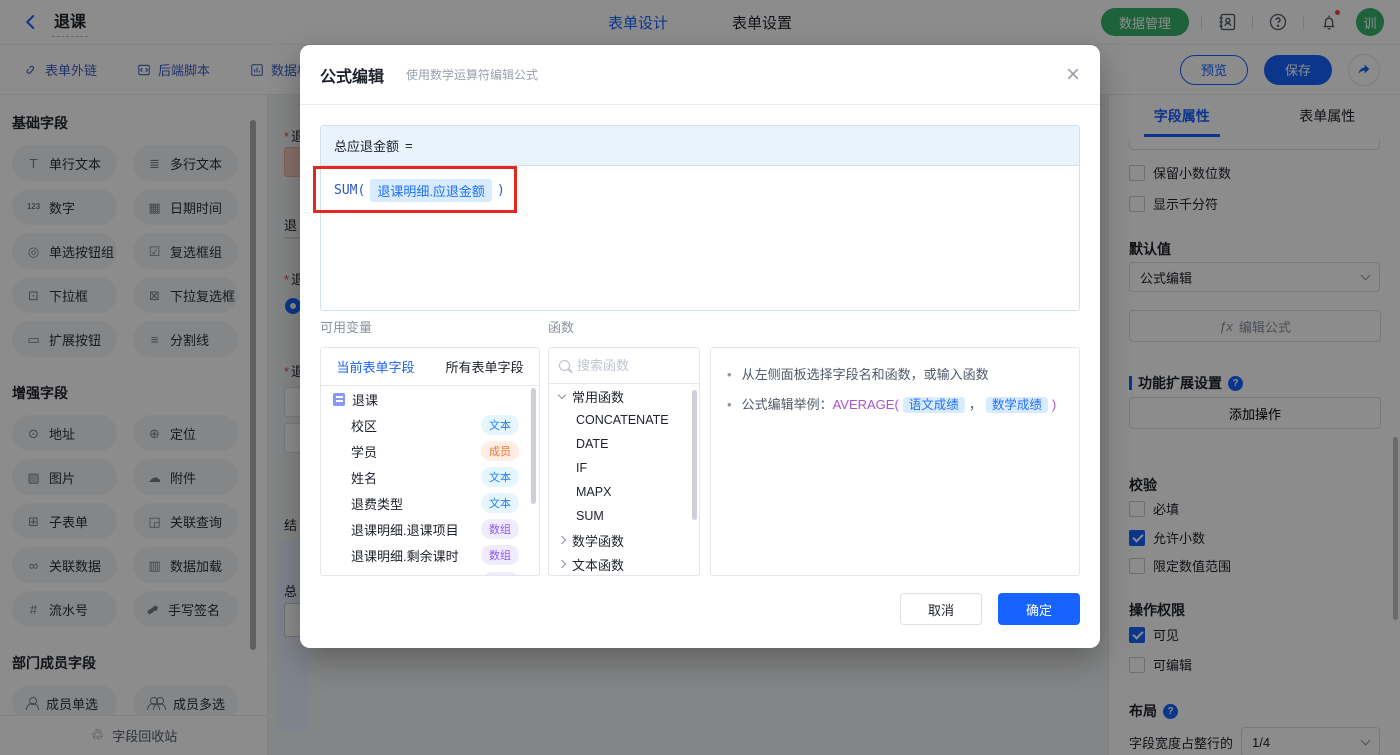 The image size is (1400, 755). What do you see at coordinates (624, 540) in the screenshot?
I see `function-group-math: 数学函数` at bounding box center [624, 540].